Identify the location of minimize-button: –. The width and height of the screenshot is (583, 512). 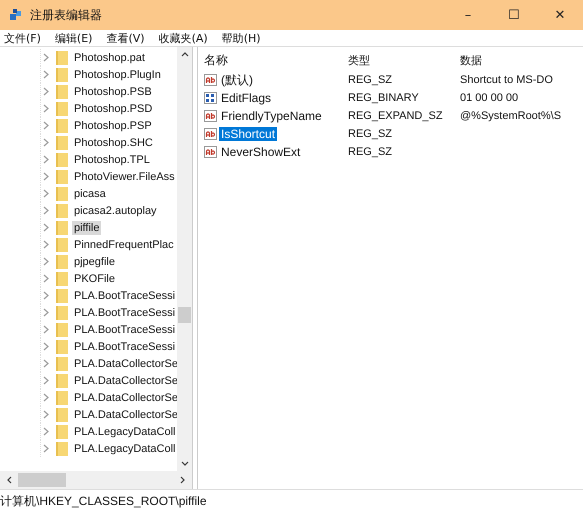
(468, 15).